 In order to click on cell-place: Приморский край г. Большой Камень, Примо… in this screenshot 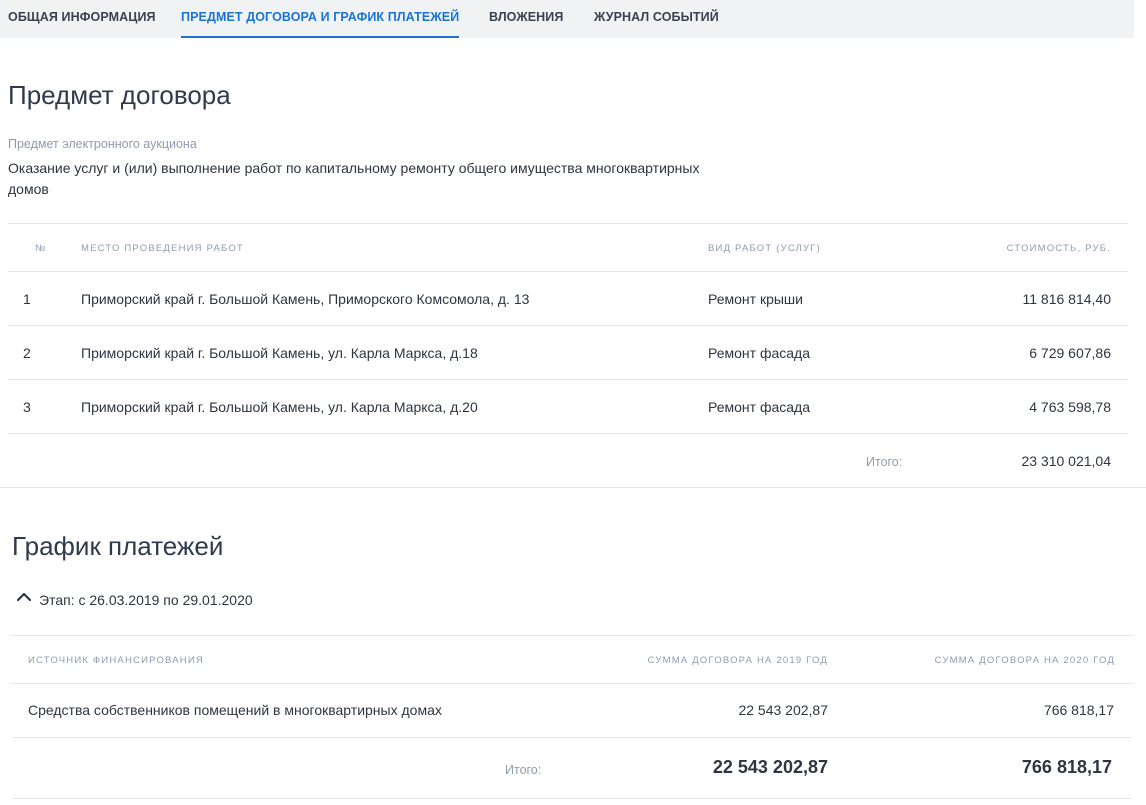, I will do `click(305, 299)`.